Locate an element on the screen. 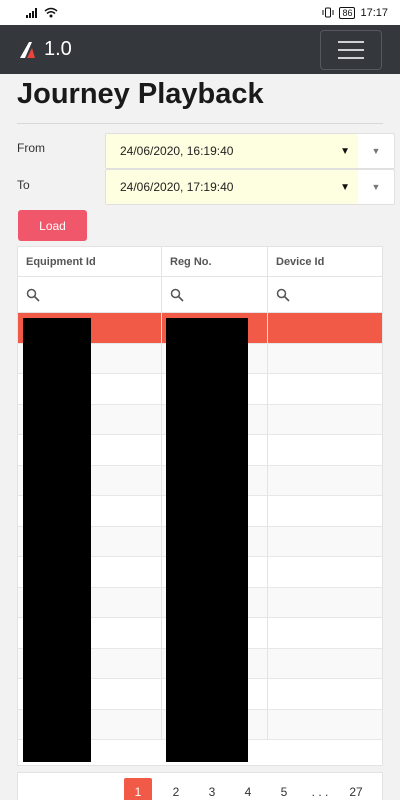 The height and width of the screenshot is (800, 400). app-bar: 1.0 is located at coordinates (200, 49).